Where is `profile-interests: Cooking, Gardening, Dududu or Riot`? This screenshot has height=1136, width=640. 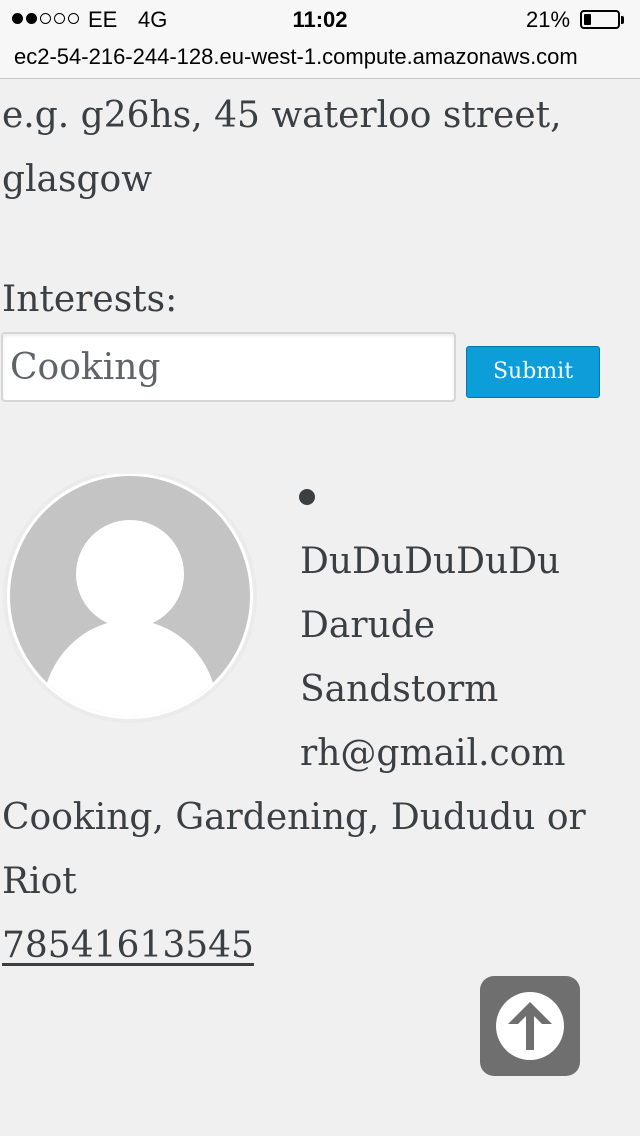
profile-interests: Cooking, Gardening, Dududu or Riot is located at coordinates (294, 849).